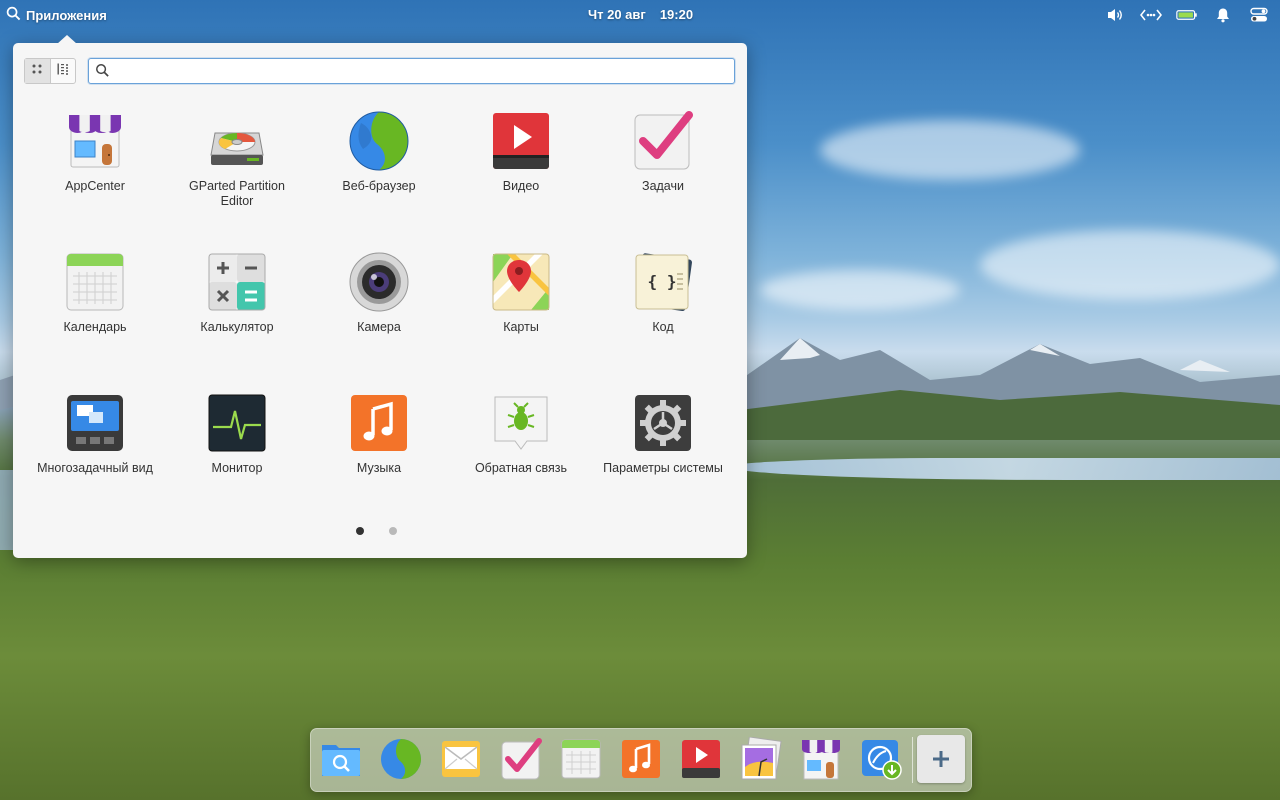 This screenshot has width=1280, height=800. What do you see at coordinates (379, 282) in the screenshot?
I see `camera-icon` at bounding box center [379, 282].